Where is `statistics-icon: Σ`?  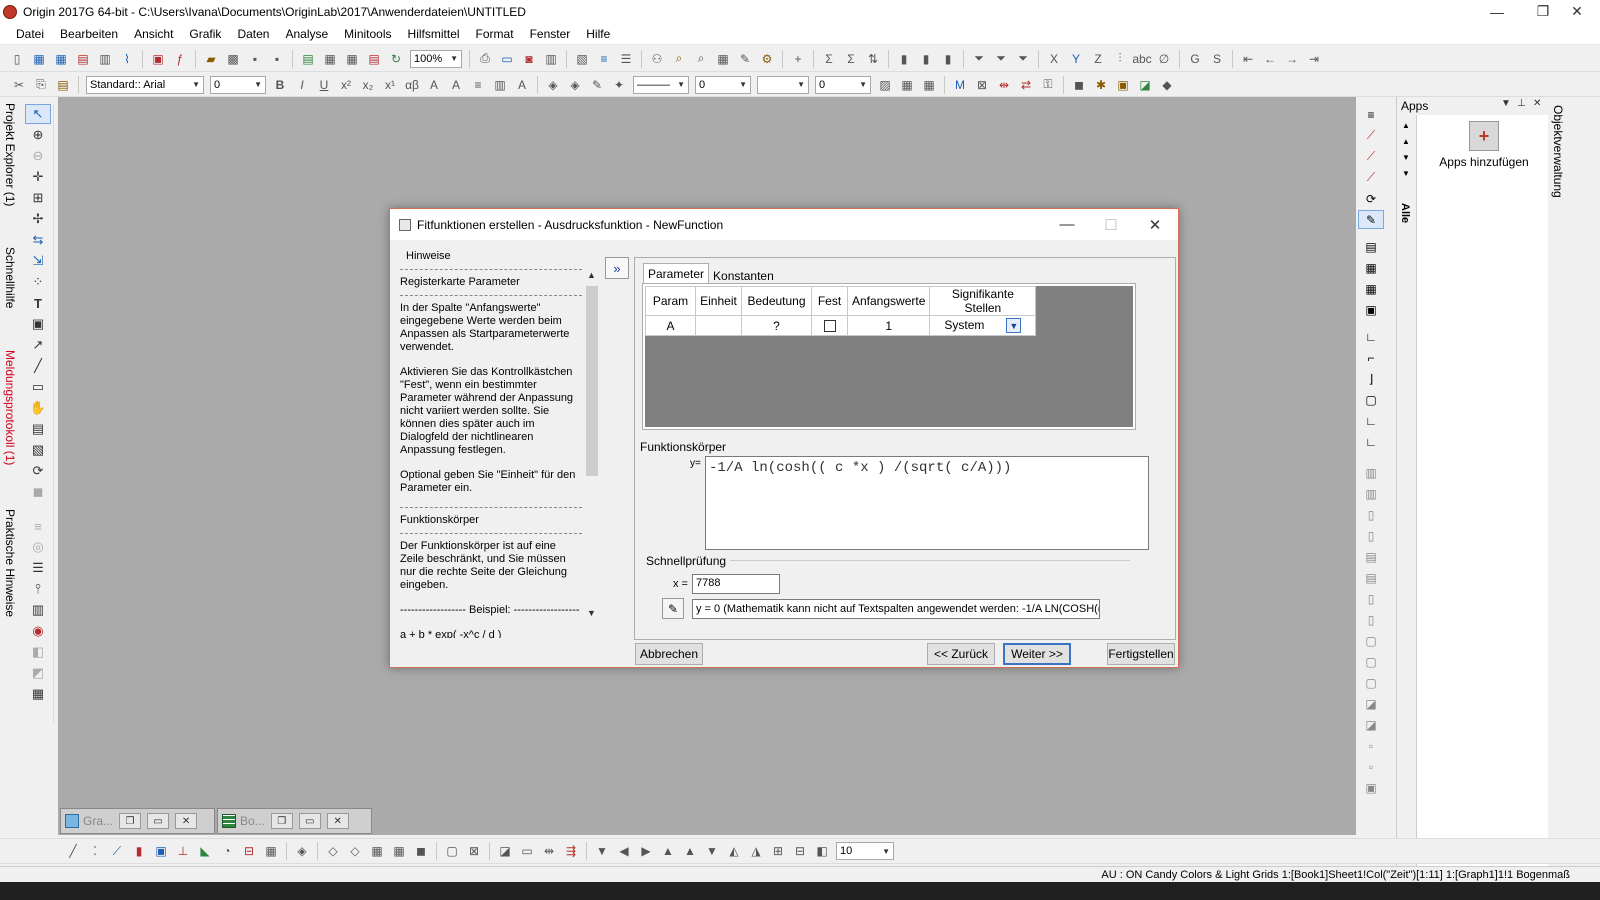
statistics-icon: Σ is located at coordinates (851, 59).